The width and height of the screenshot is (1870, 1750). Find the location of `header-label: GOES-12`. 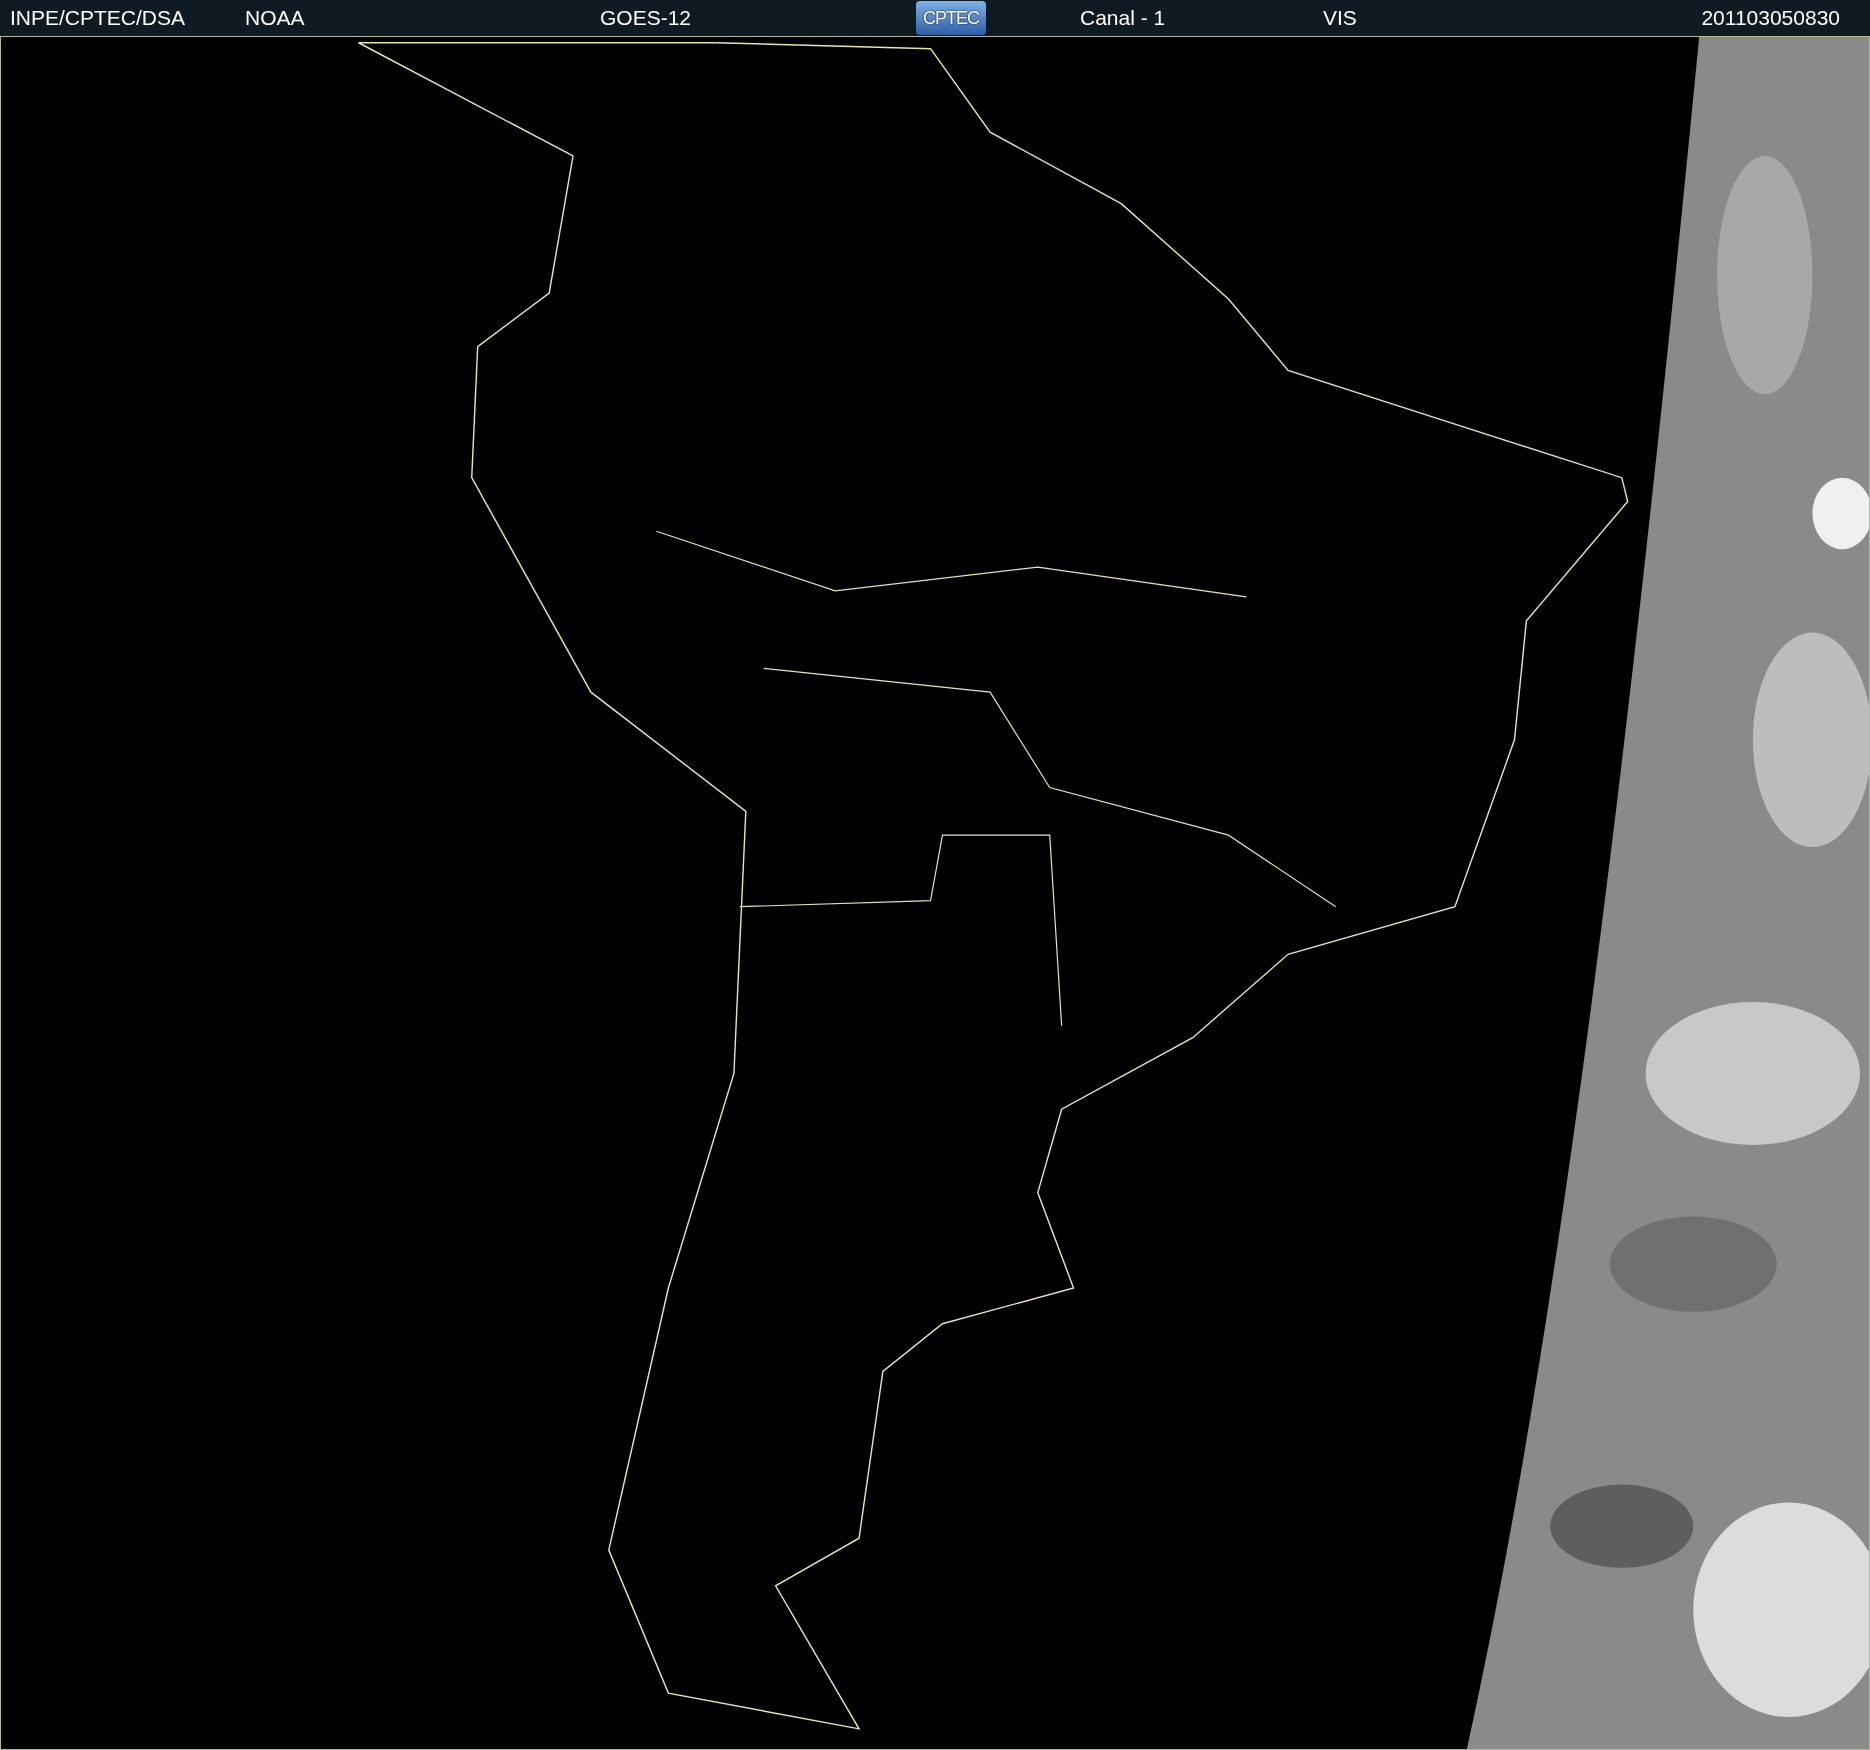

header-label: GOES-12 is located at coordinates (646, 18).